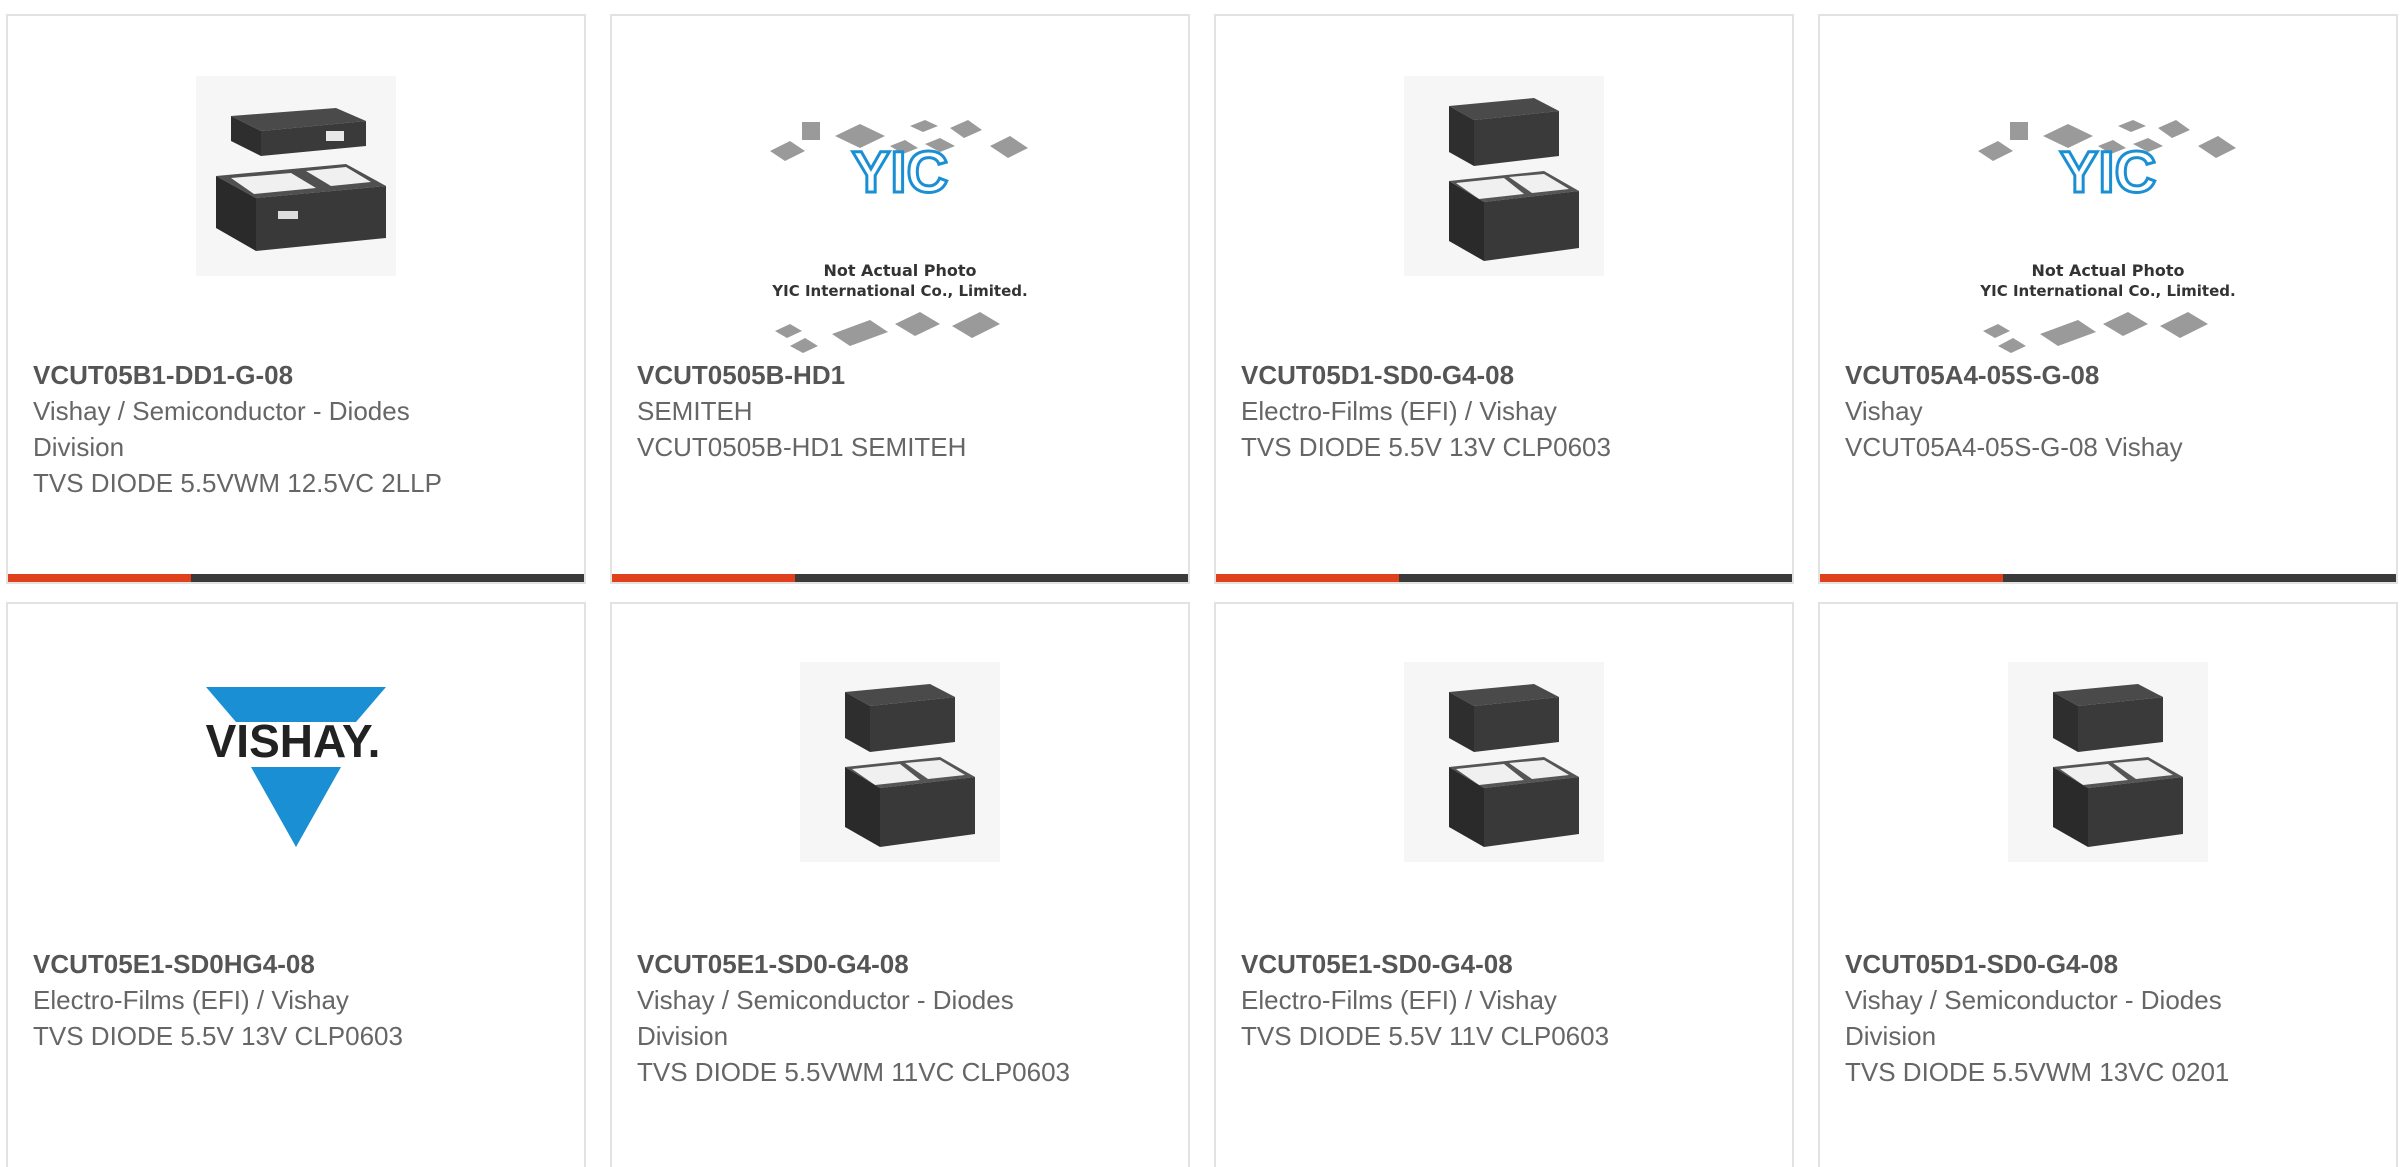 Image resolution: width=2400 pixels, height=1167 pixels. I want to click on product-description: VCUT0505B-HD1 SEMITEH, so click(802, 447).